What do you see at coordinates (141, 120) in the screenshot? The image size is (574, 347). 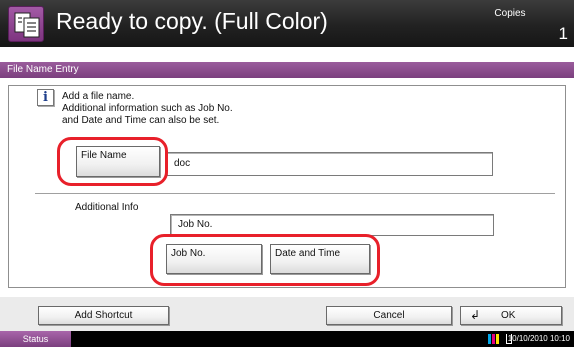 I see `info-text-line: and Date and Time can also be set.` at bounding box center [141, 120].